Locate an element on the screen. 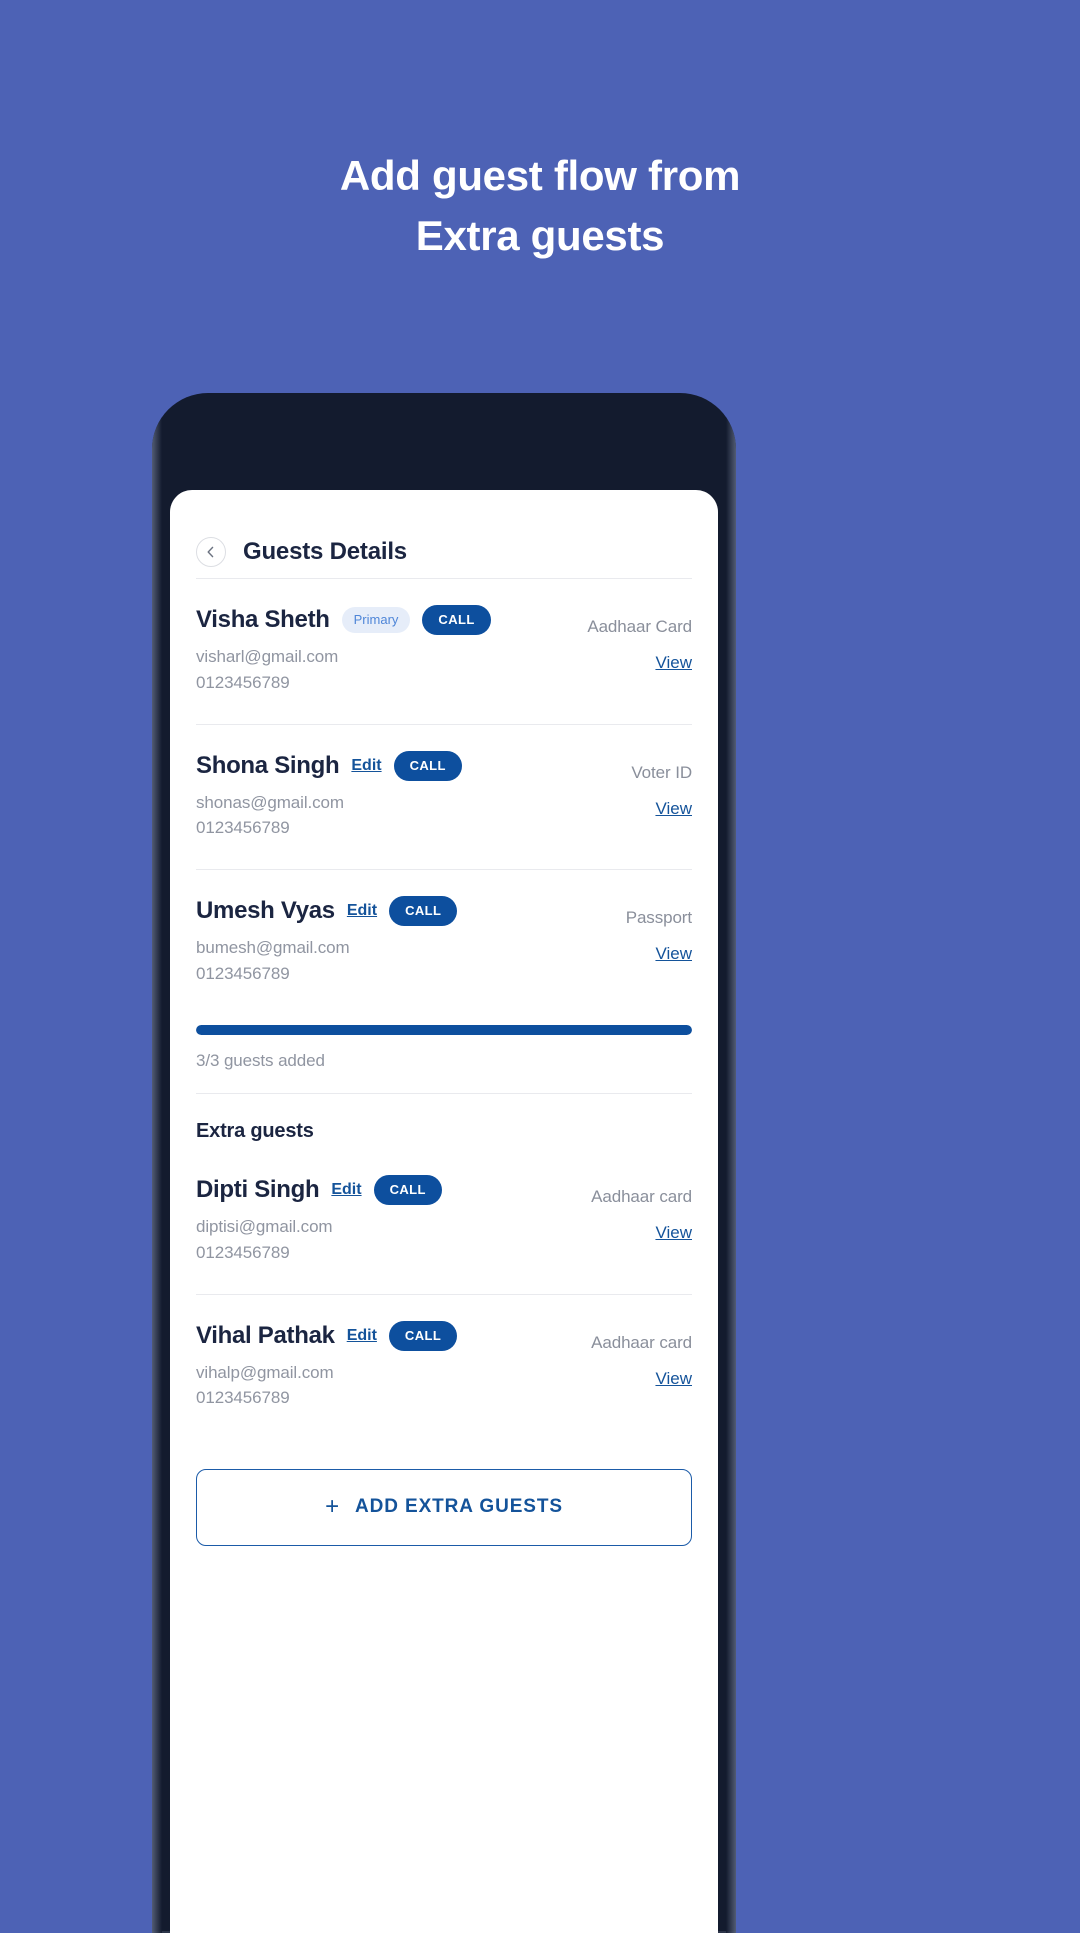  phone-bezel-right is located at coordinates (731, 1163).